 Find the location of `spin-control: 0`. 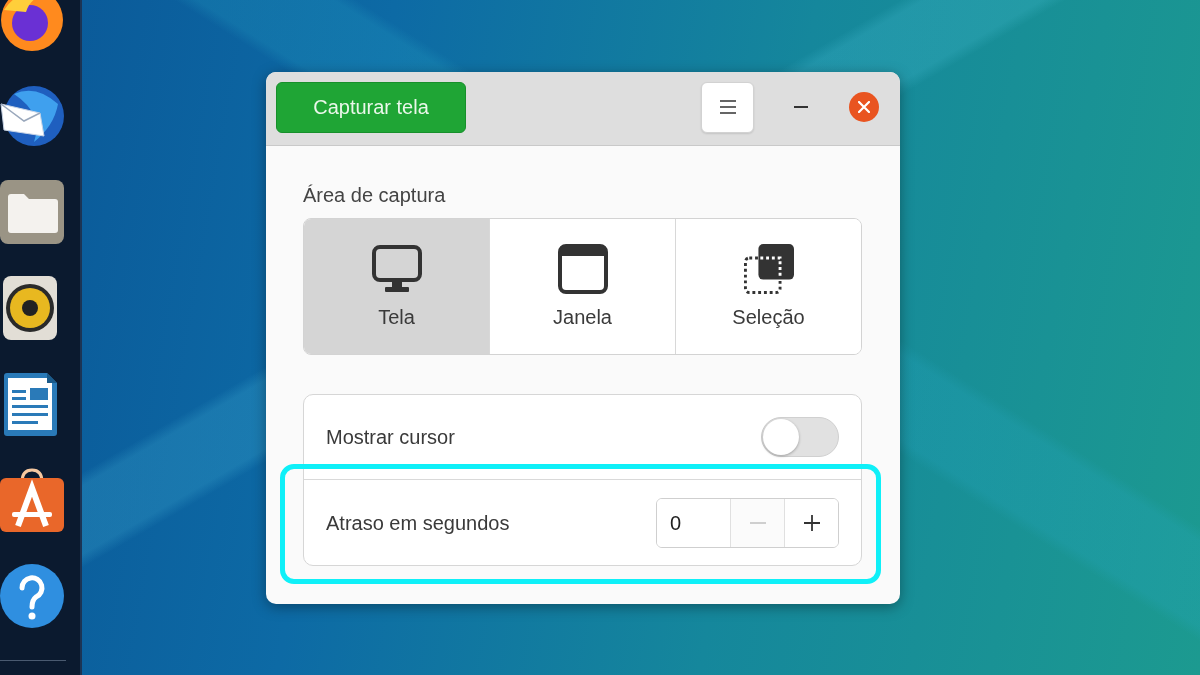

spin-control: 0 is located at coordinates (747, 522).